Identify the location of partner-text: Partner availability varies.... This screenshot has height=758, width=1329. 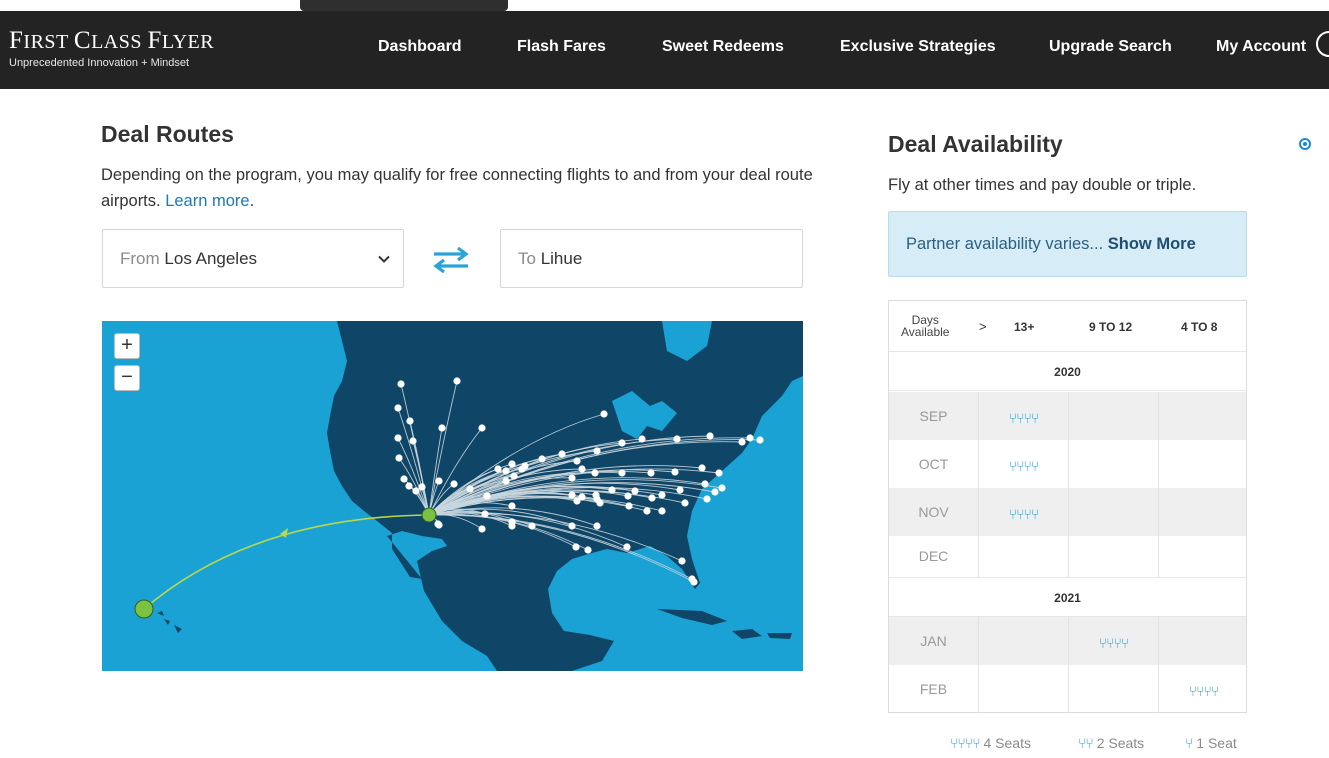
(1005, 244).